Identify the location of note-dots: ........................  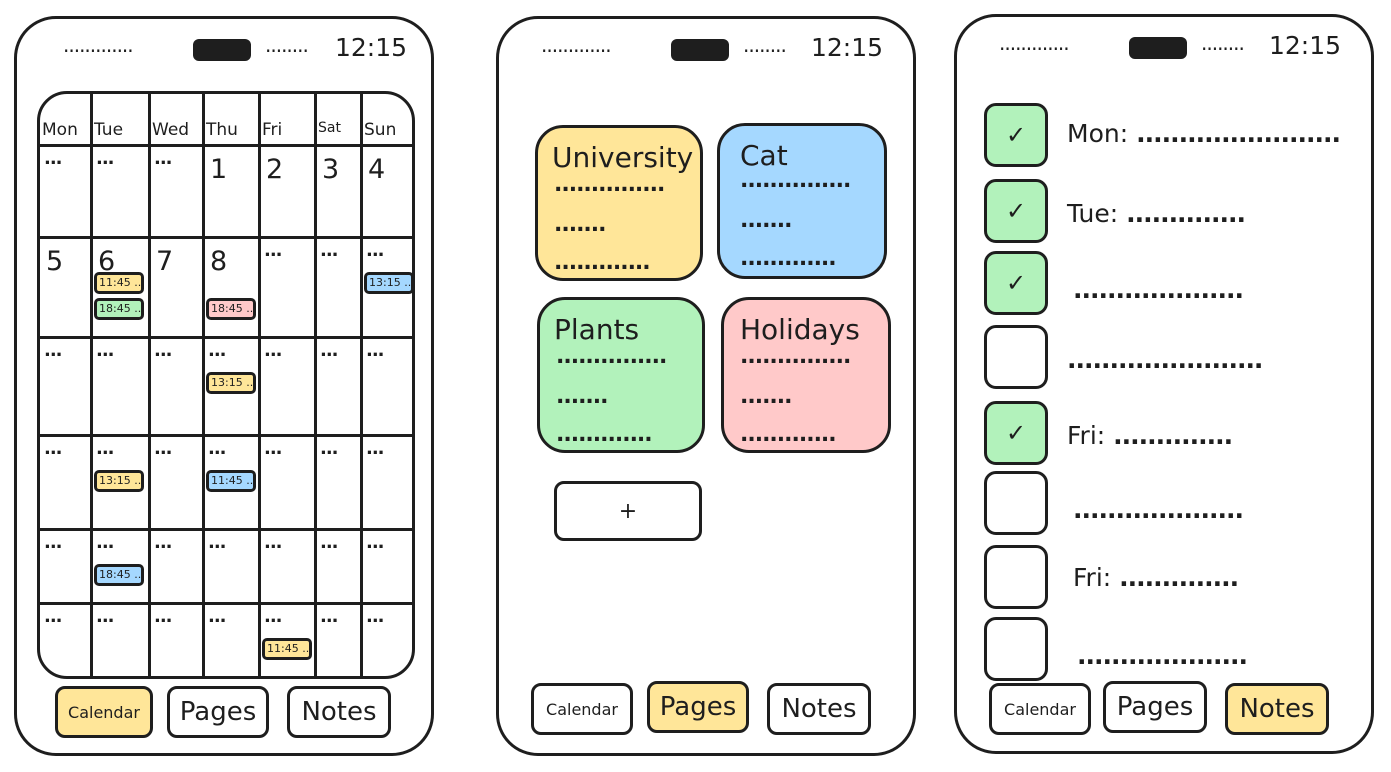
(1165, 359).